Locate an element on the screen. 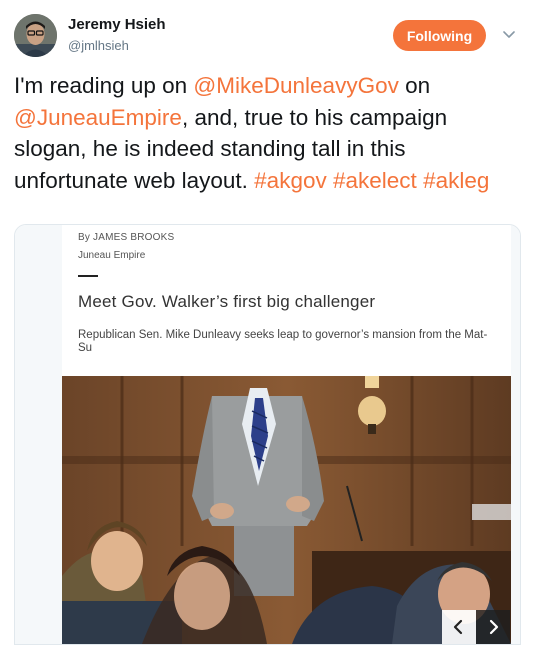 The width and height of the screenshot is (537, 645). more-menu-button is located at coordinates (509, 34).